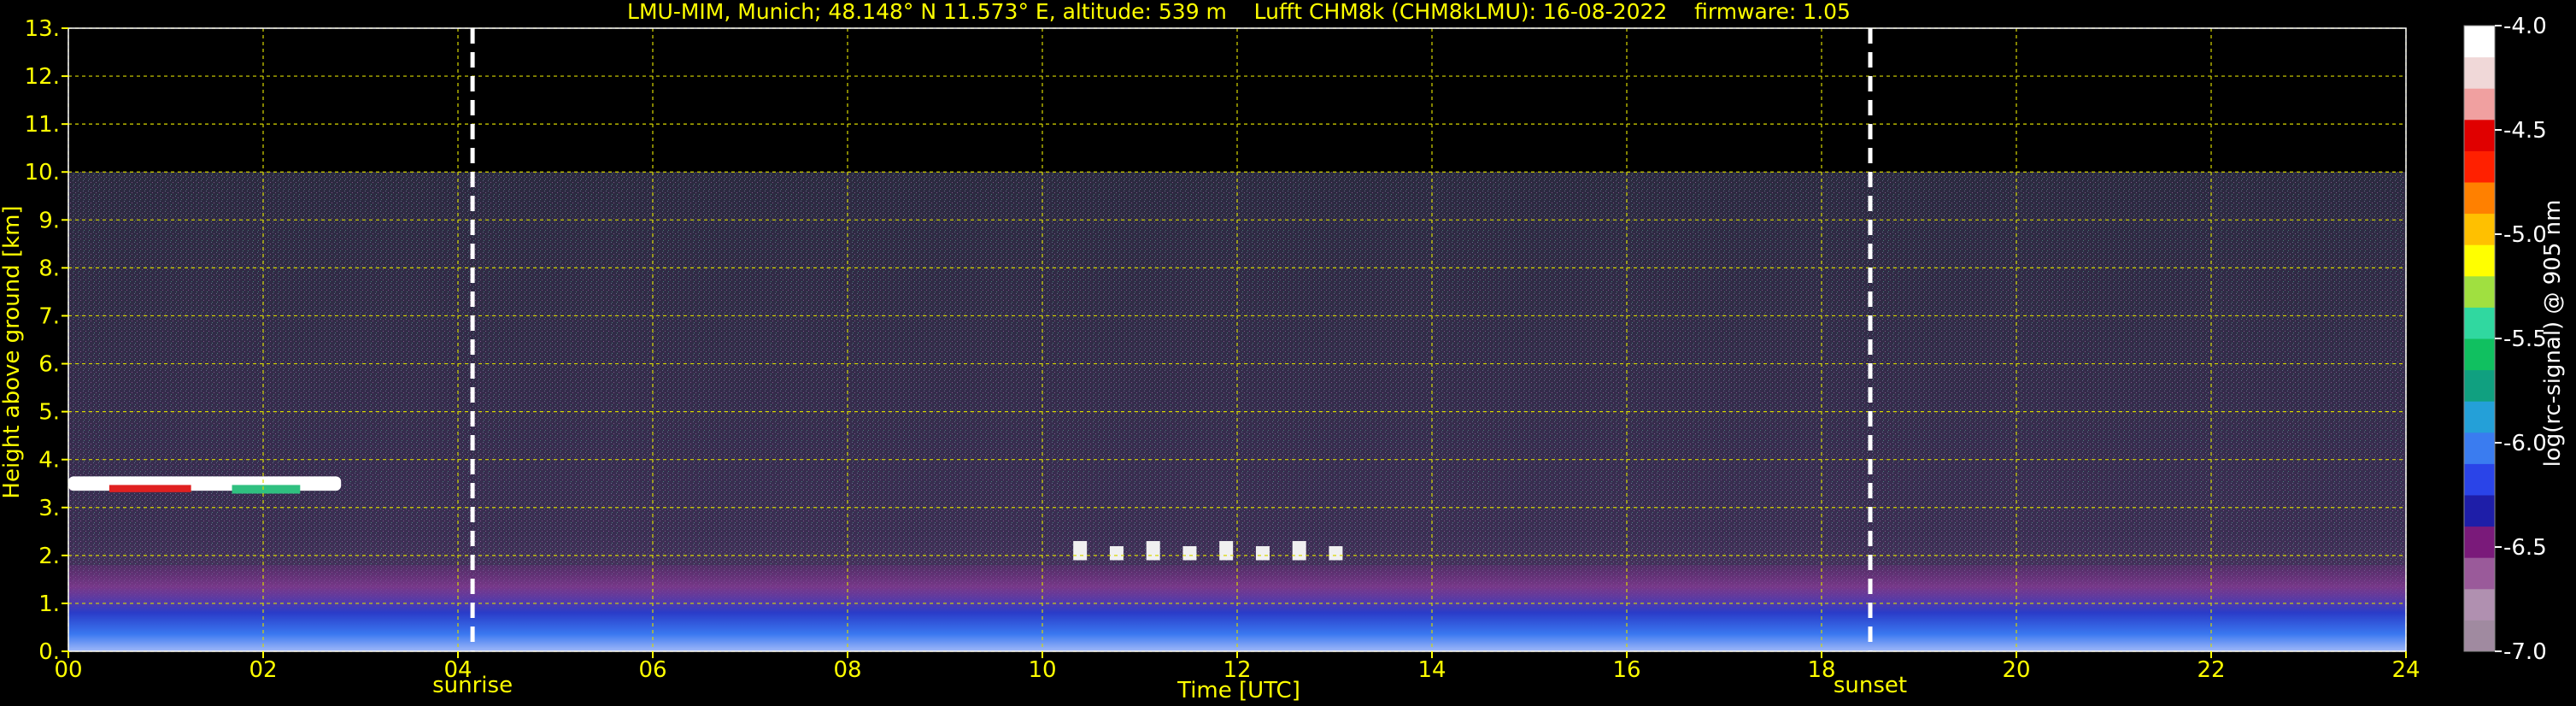 The height and width of the screenshot is (706, 2576). Describe the element at coordinates (42, 125) in the screenshot. I see `y-tick-label: 11.` at that location.